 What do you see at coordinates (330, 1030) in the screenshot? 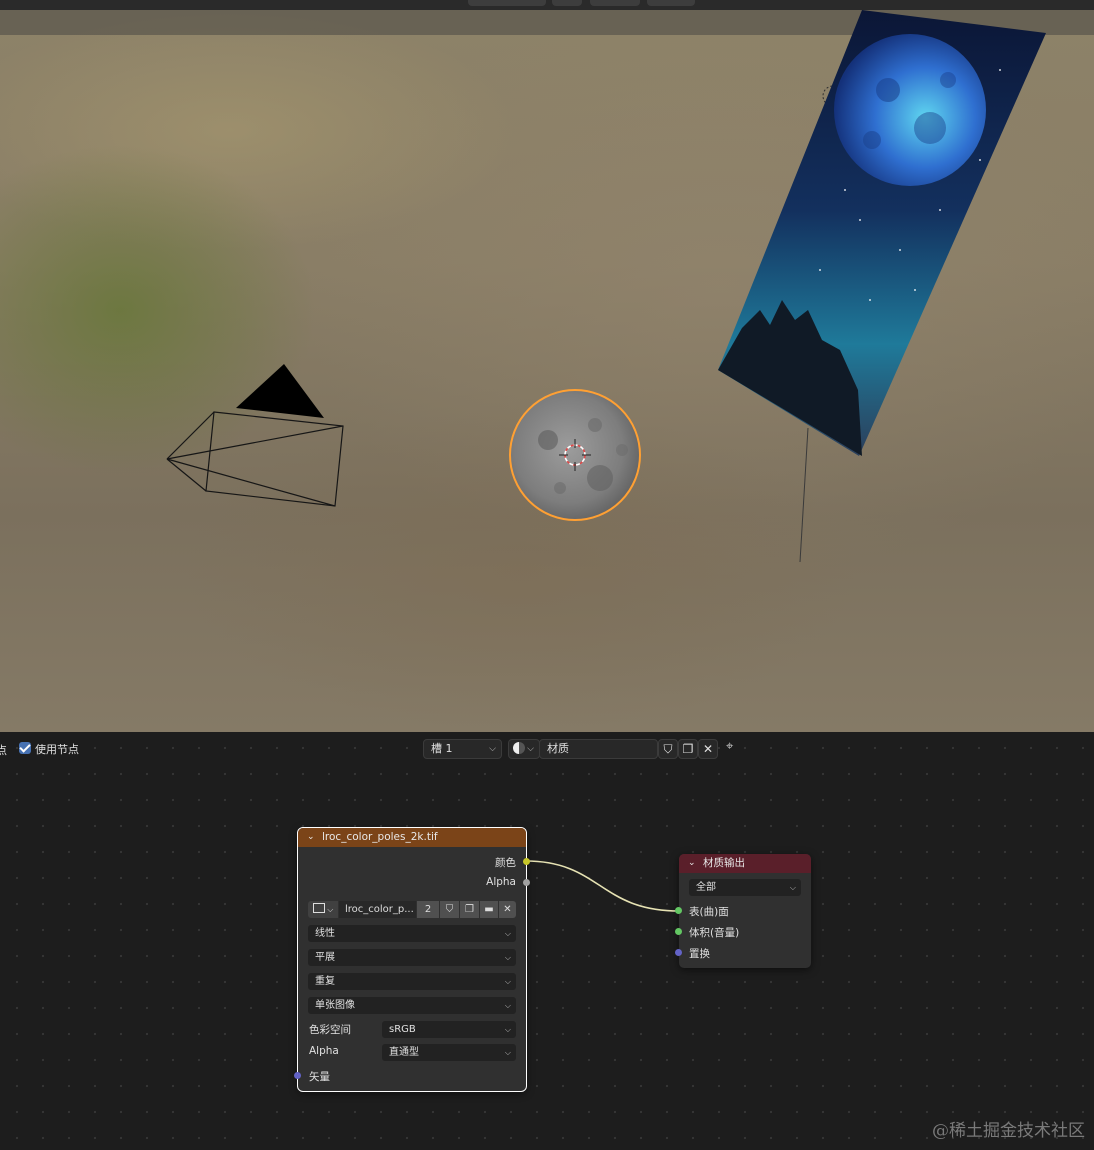
I see `colorspace-label: 色彩空间` at bounding box center [330, 1030].